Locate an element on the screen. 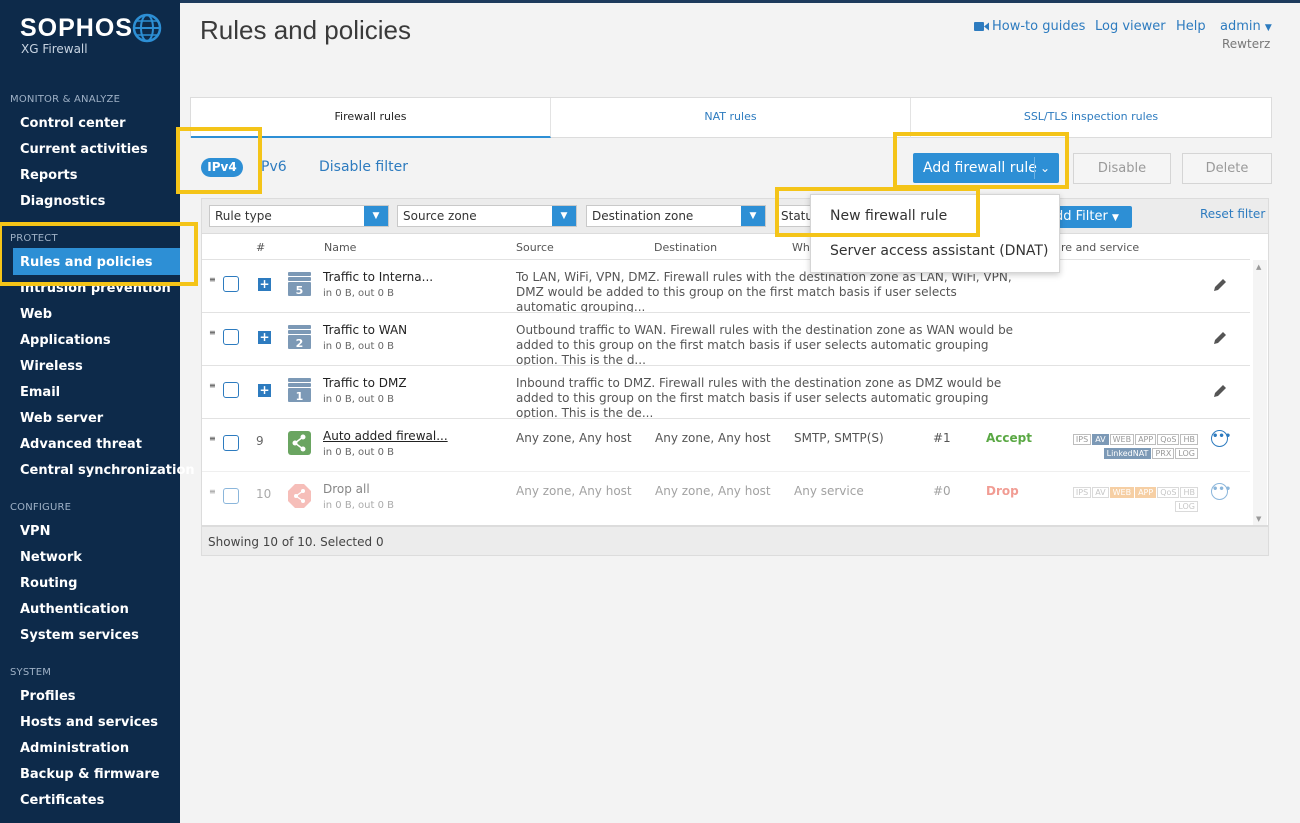 Image resolution: width=1300 pixels, height=823 pixels. section-system: SYSTEM is located at coordinates (31, 672).